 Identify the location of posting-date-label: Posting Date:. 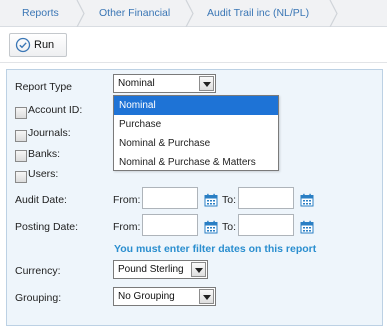
(47, 227).